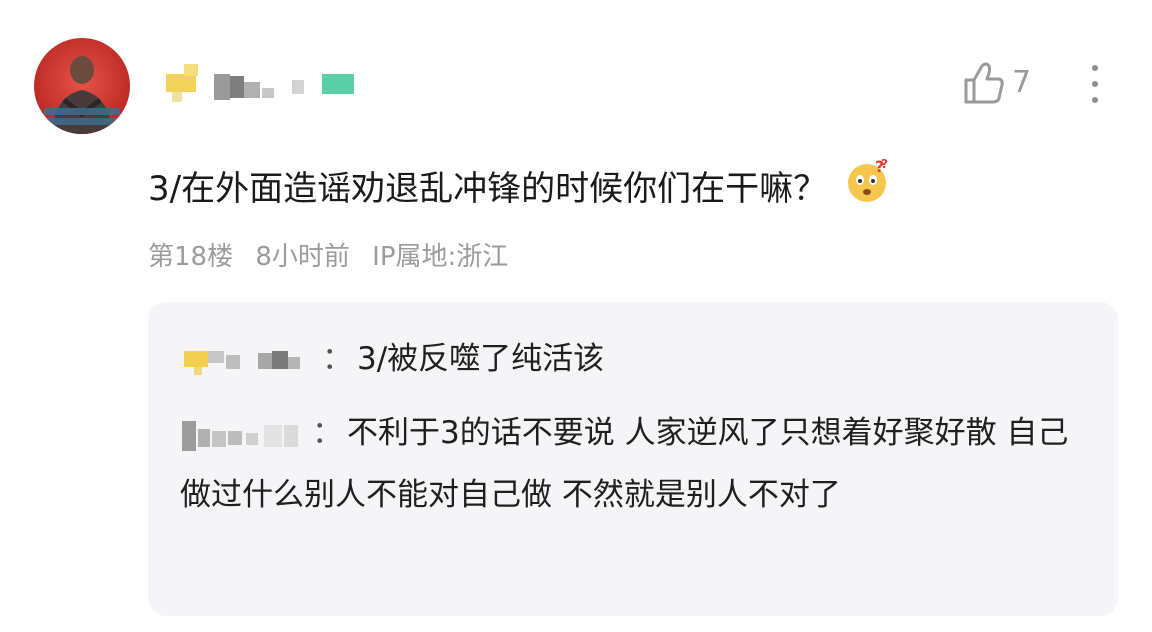  What do you see at coordinates (1022, 82) in the screenshot?
I see `like-count: 7` at bounding box center [1022, 82].